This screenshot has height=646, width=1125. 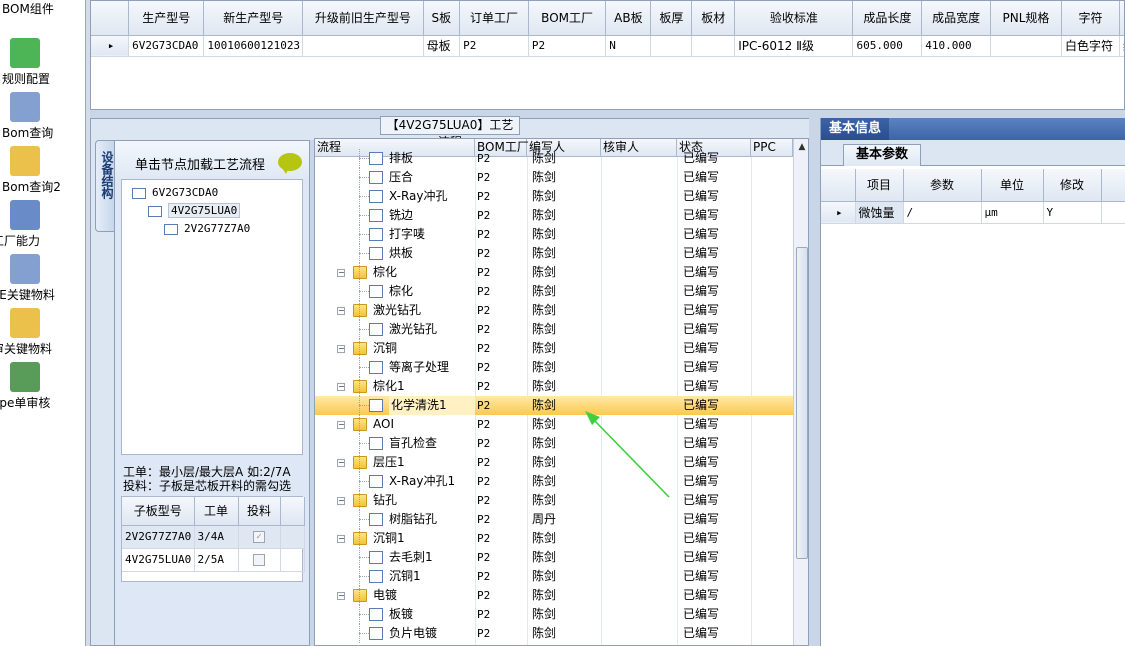 I want to click on grid-cell: N, so click(x=628, y=46).